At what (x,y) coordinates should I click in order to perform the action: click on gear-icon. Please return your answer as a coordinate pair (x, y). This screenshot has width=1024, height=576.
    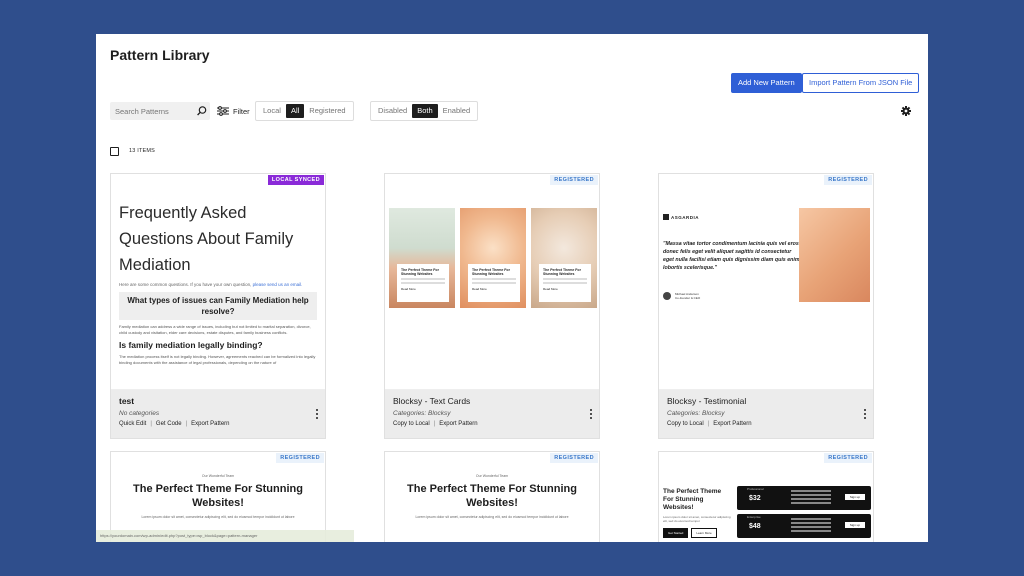
    Looking at the image, I should click on (906, 111).